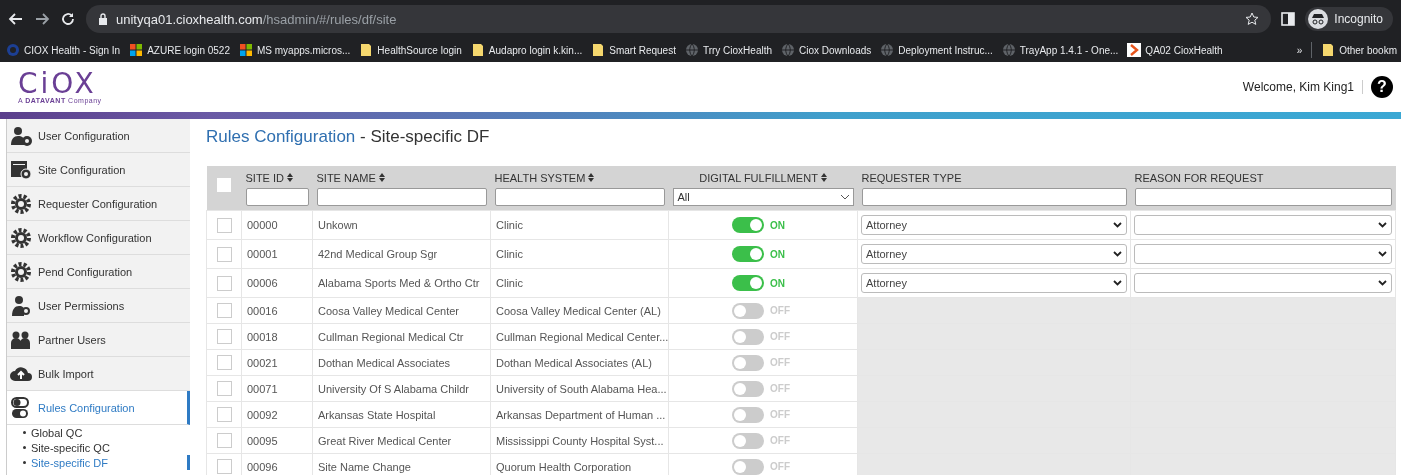  Describe the element at coordinates (410, 50) in the screenshot. I see `bookmark-link: HealthSource login` at that location.